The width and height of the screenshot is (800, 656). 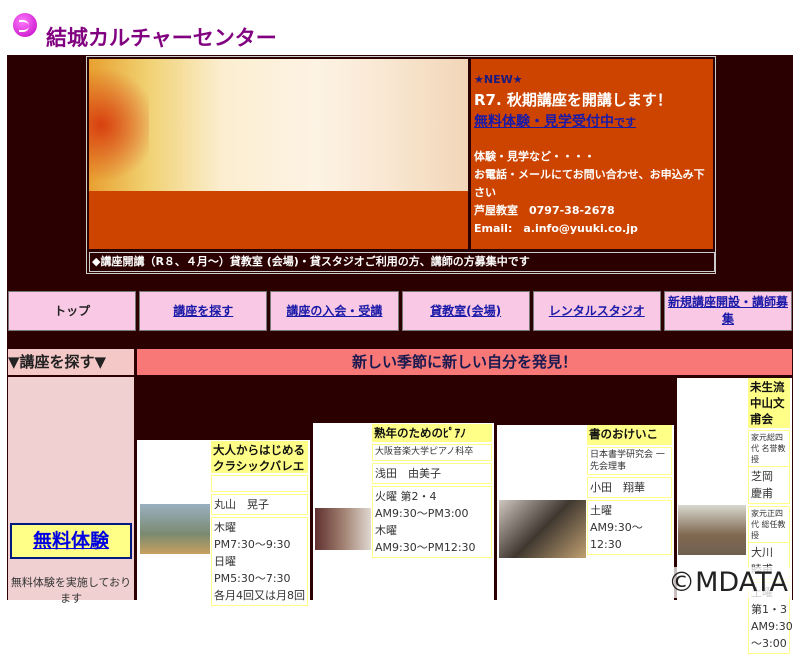 I want to click on new-label: ★NEW★, so click(x=498, y=79).